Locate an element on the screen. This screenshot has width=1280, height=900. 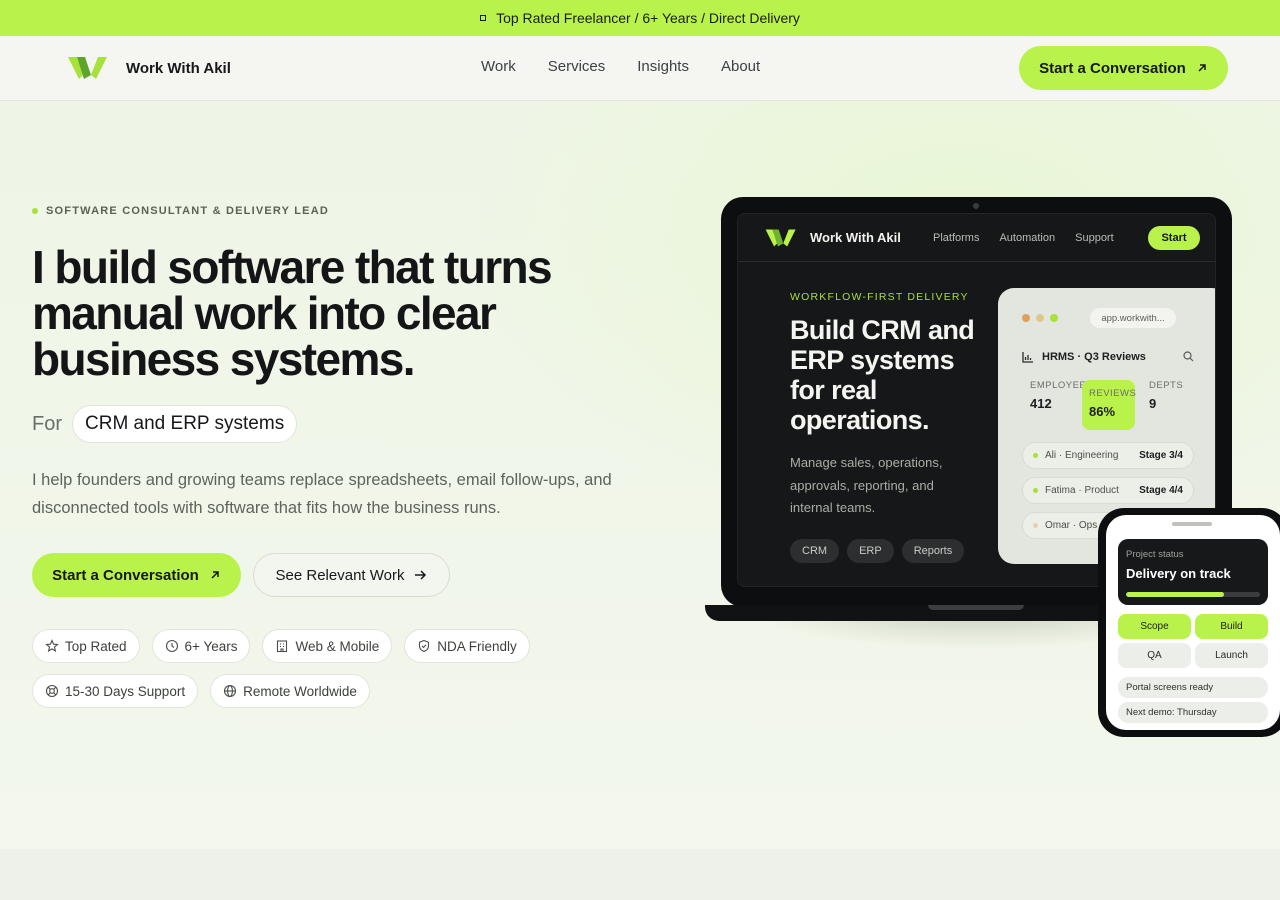
mock-nav-automation: Automation is located at coordinates (1027, 238).